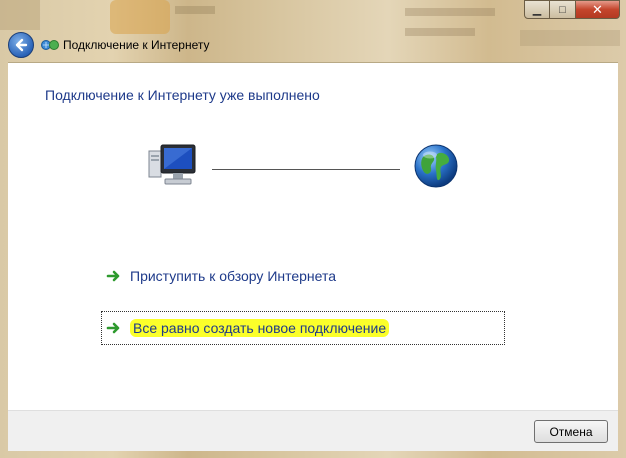  I want to click on browse-internet-label: Приступить к обзору Интернета, so click(233, 276).